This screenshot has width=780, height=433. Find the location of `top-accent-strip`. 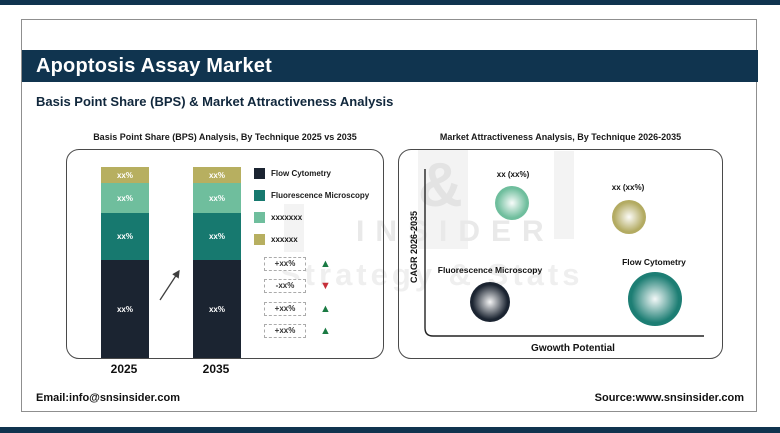

top-accent-strip is located at coordinates (390, 2).